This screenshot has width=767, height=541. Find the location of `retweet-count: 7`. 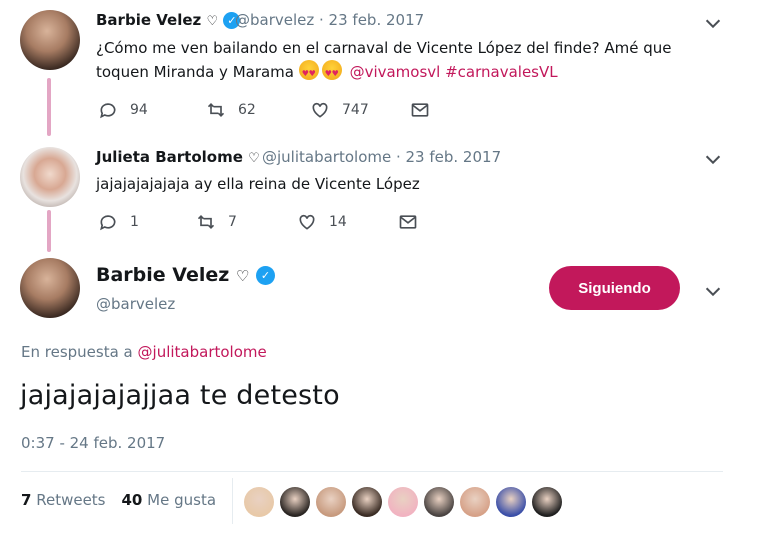

retweet-count: 7 is located at coordinates (232, 222).